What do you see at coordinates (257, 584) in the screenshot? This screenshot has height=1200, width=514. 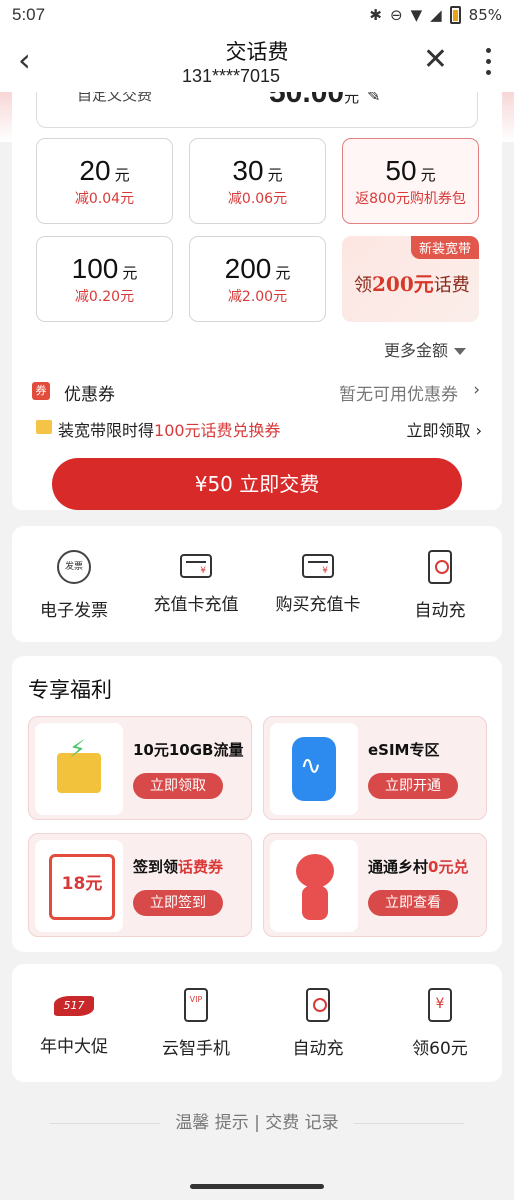 I see `quick-actions: 发票 电子发票 充值卡充值 购买充值卡 自动充` at bounding box center [257, 584].